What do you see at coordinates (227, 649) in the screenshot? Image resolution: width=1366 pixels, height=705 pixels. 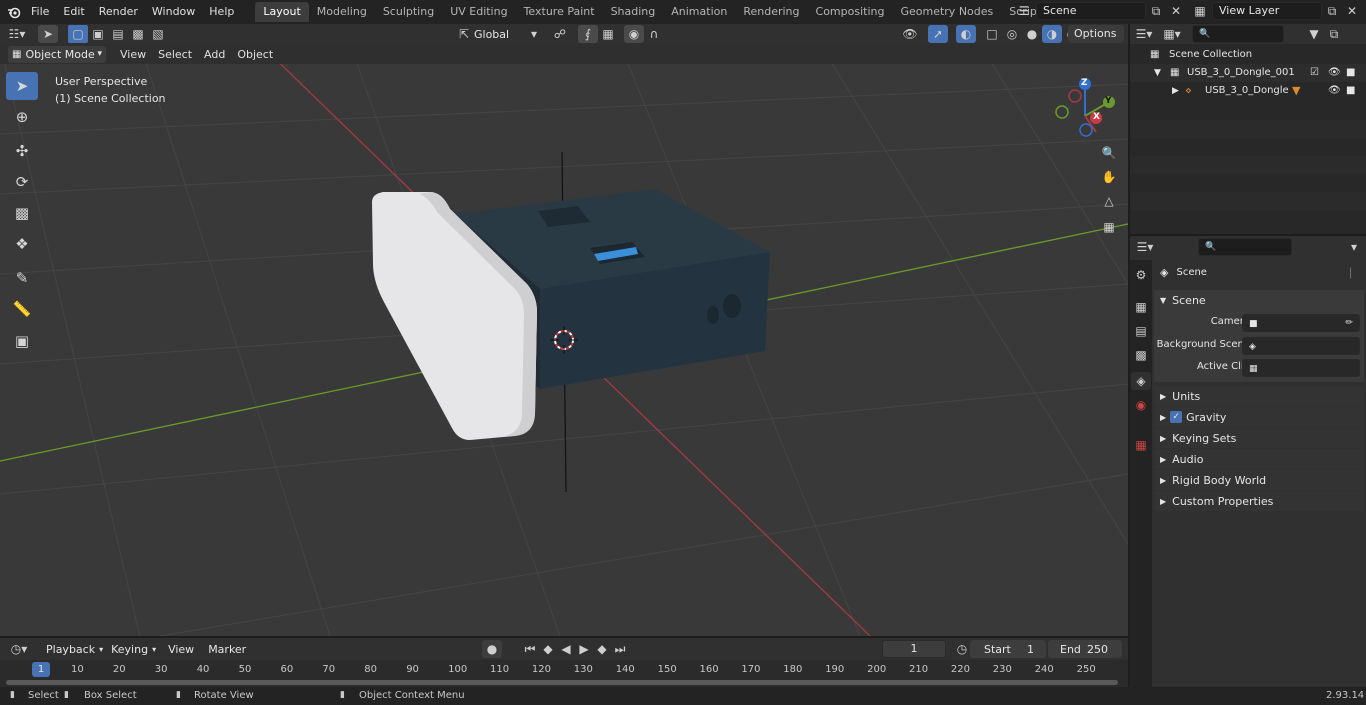 I see `menu-marker: Marker` at bounding box center [227, 649].